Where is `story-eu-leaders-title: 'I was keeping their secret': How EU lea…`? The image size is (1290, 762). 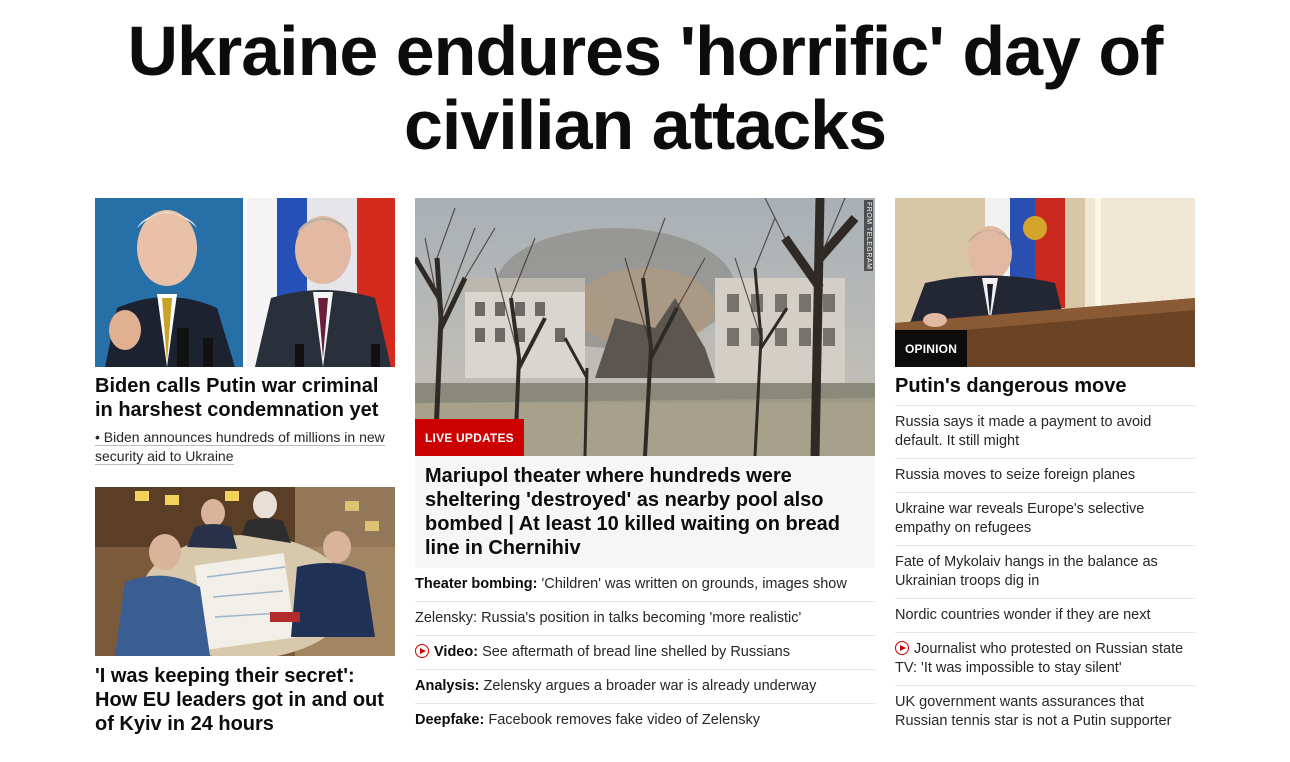
story-eu-leaders-title: 'I was keeping their secret': How EU lea… is located at coordinates (247, 700).